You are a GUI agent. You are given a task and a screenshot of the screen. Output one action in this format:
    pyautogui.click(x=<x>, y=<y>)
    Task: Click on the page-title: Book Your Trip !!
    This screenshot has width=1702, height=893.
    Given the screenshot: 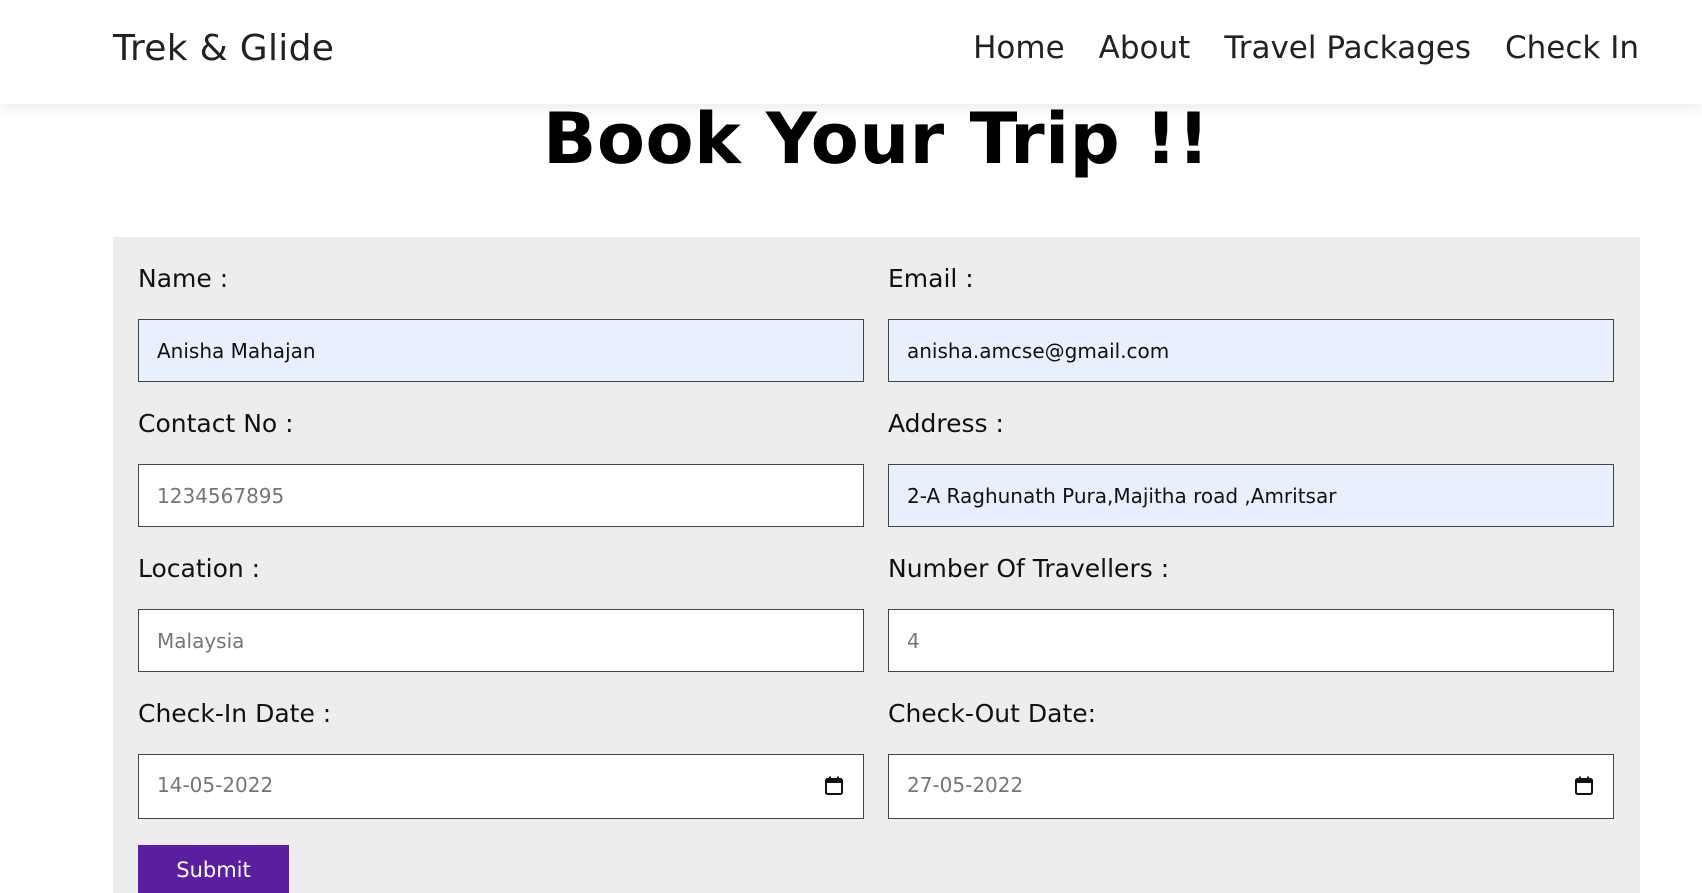 What is the action you would take?
    pyautogui.click(x=876, y=139)
    